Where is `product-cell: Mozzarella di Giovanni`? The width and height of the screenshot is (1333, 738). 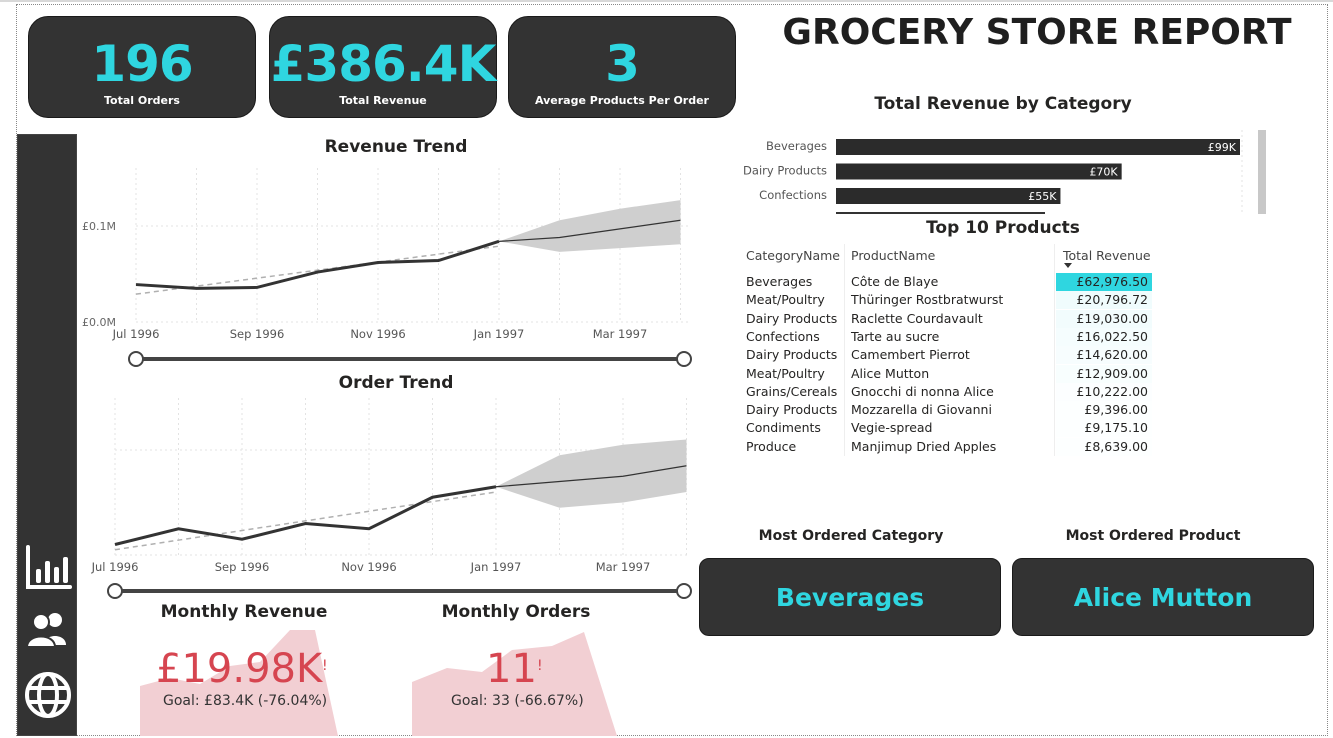
product-cell: Mozzarella di Giovanni is located at coordinates (921, 410).